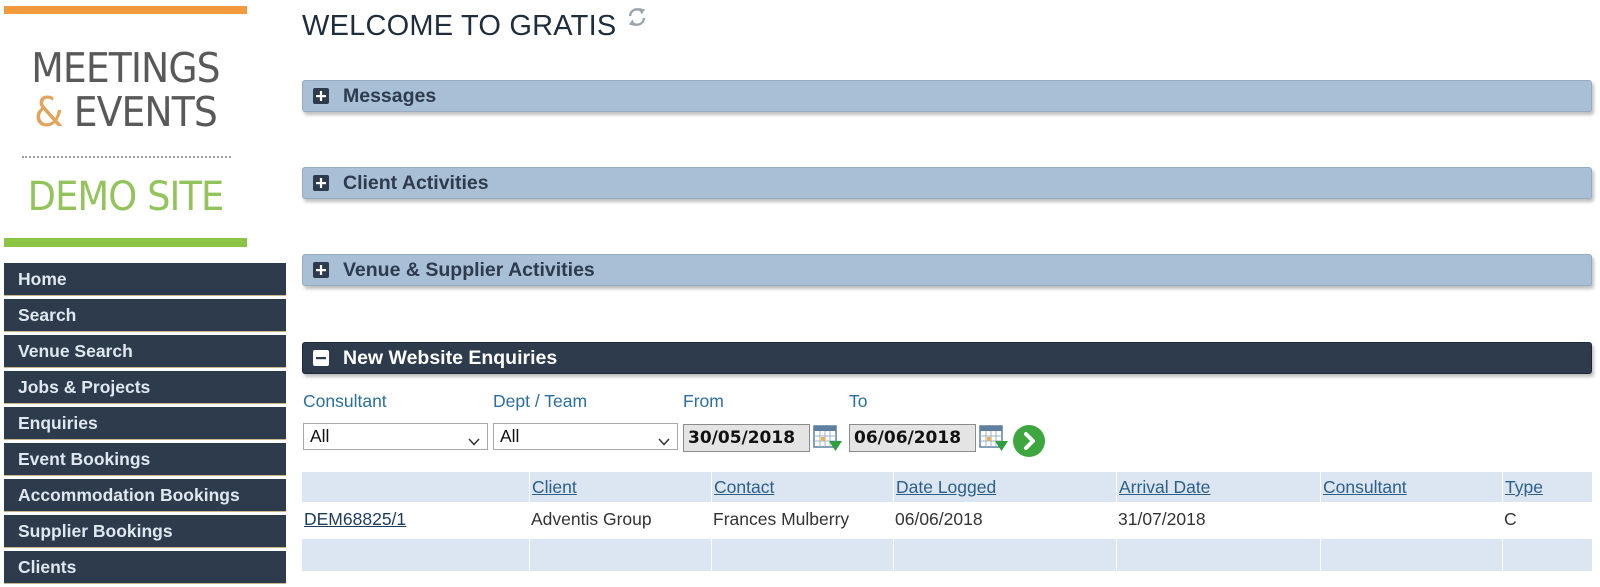 This screenshot has height=587, width=1600. What do you see at coordinates (145, 351) in the screenshot?
I see `sidebar-item-venue-search: Venue Search` at bounding box center [145, 351].